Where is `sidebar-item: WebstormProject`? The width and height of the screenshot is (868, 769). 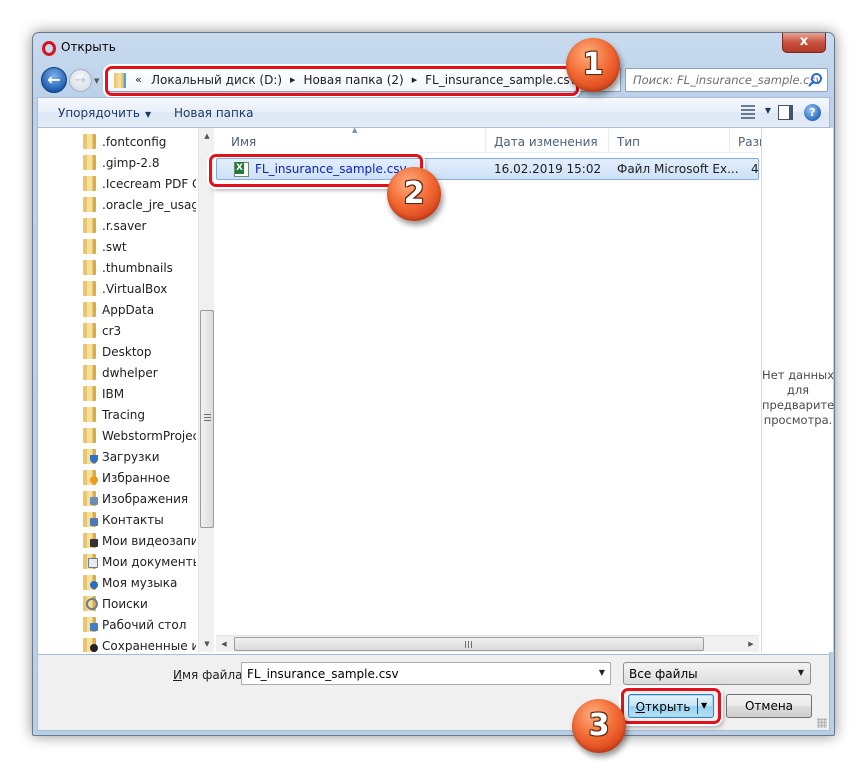 sidebar-item: WebstormProject is located at coordinates (139, 435).